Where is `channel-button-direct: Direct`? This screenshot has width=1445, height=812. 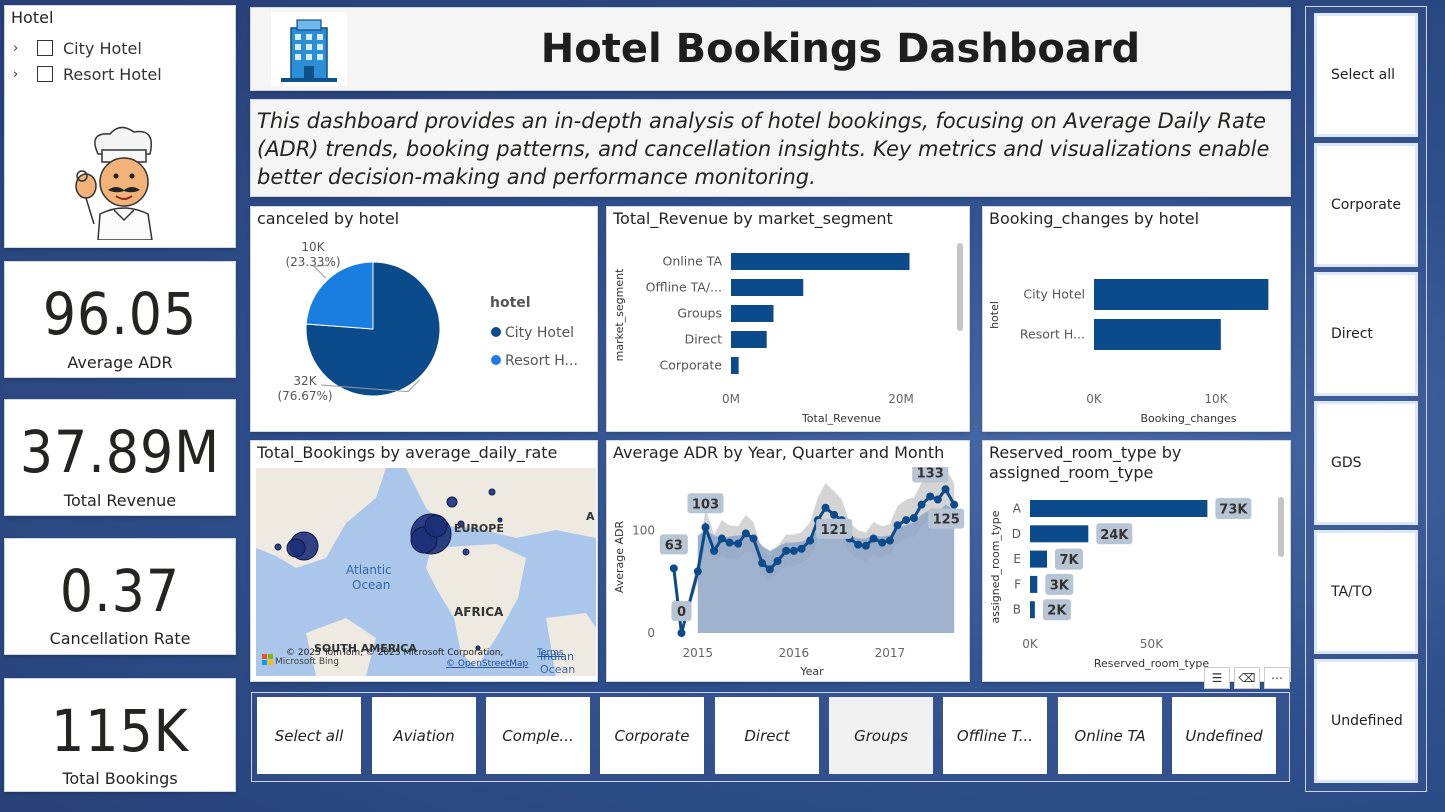 channel-button-direct: Direct is located at coordinates (1366, 334).